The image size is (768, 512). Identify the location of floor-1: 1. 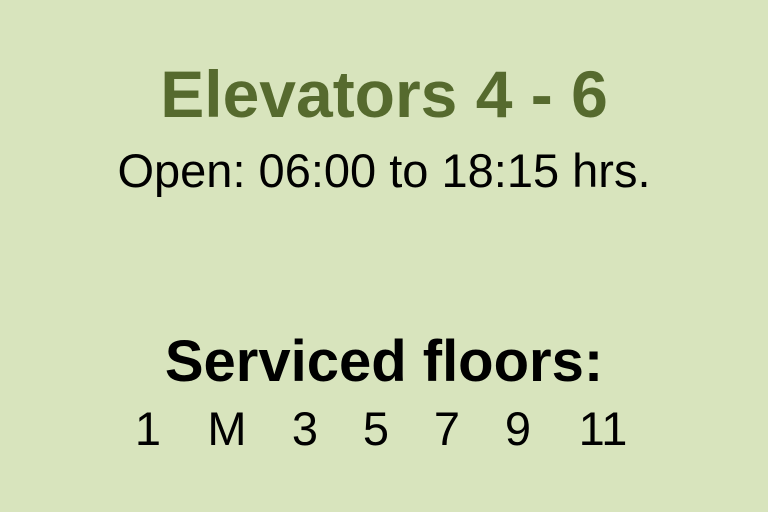
(148, 428).